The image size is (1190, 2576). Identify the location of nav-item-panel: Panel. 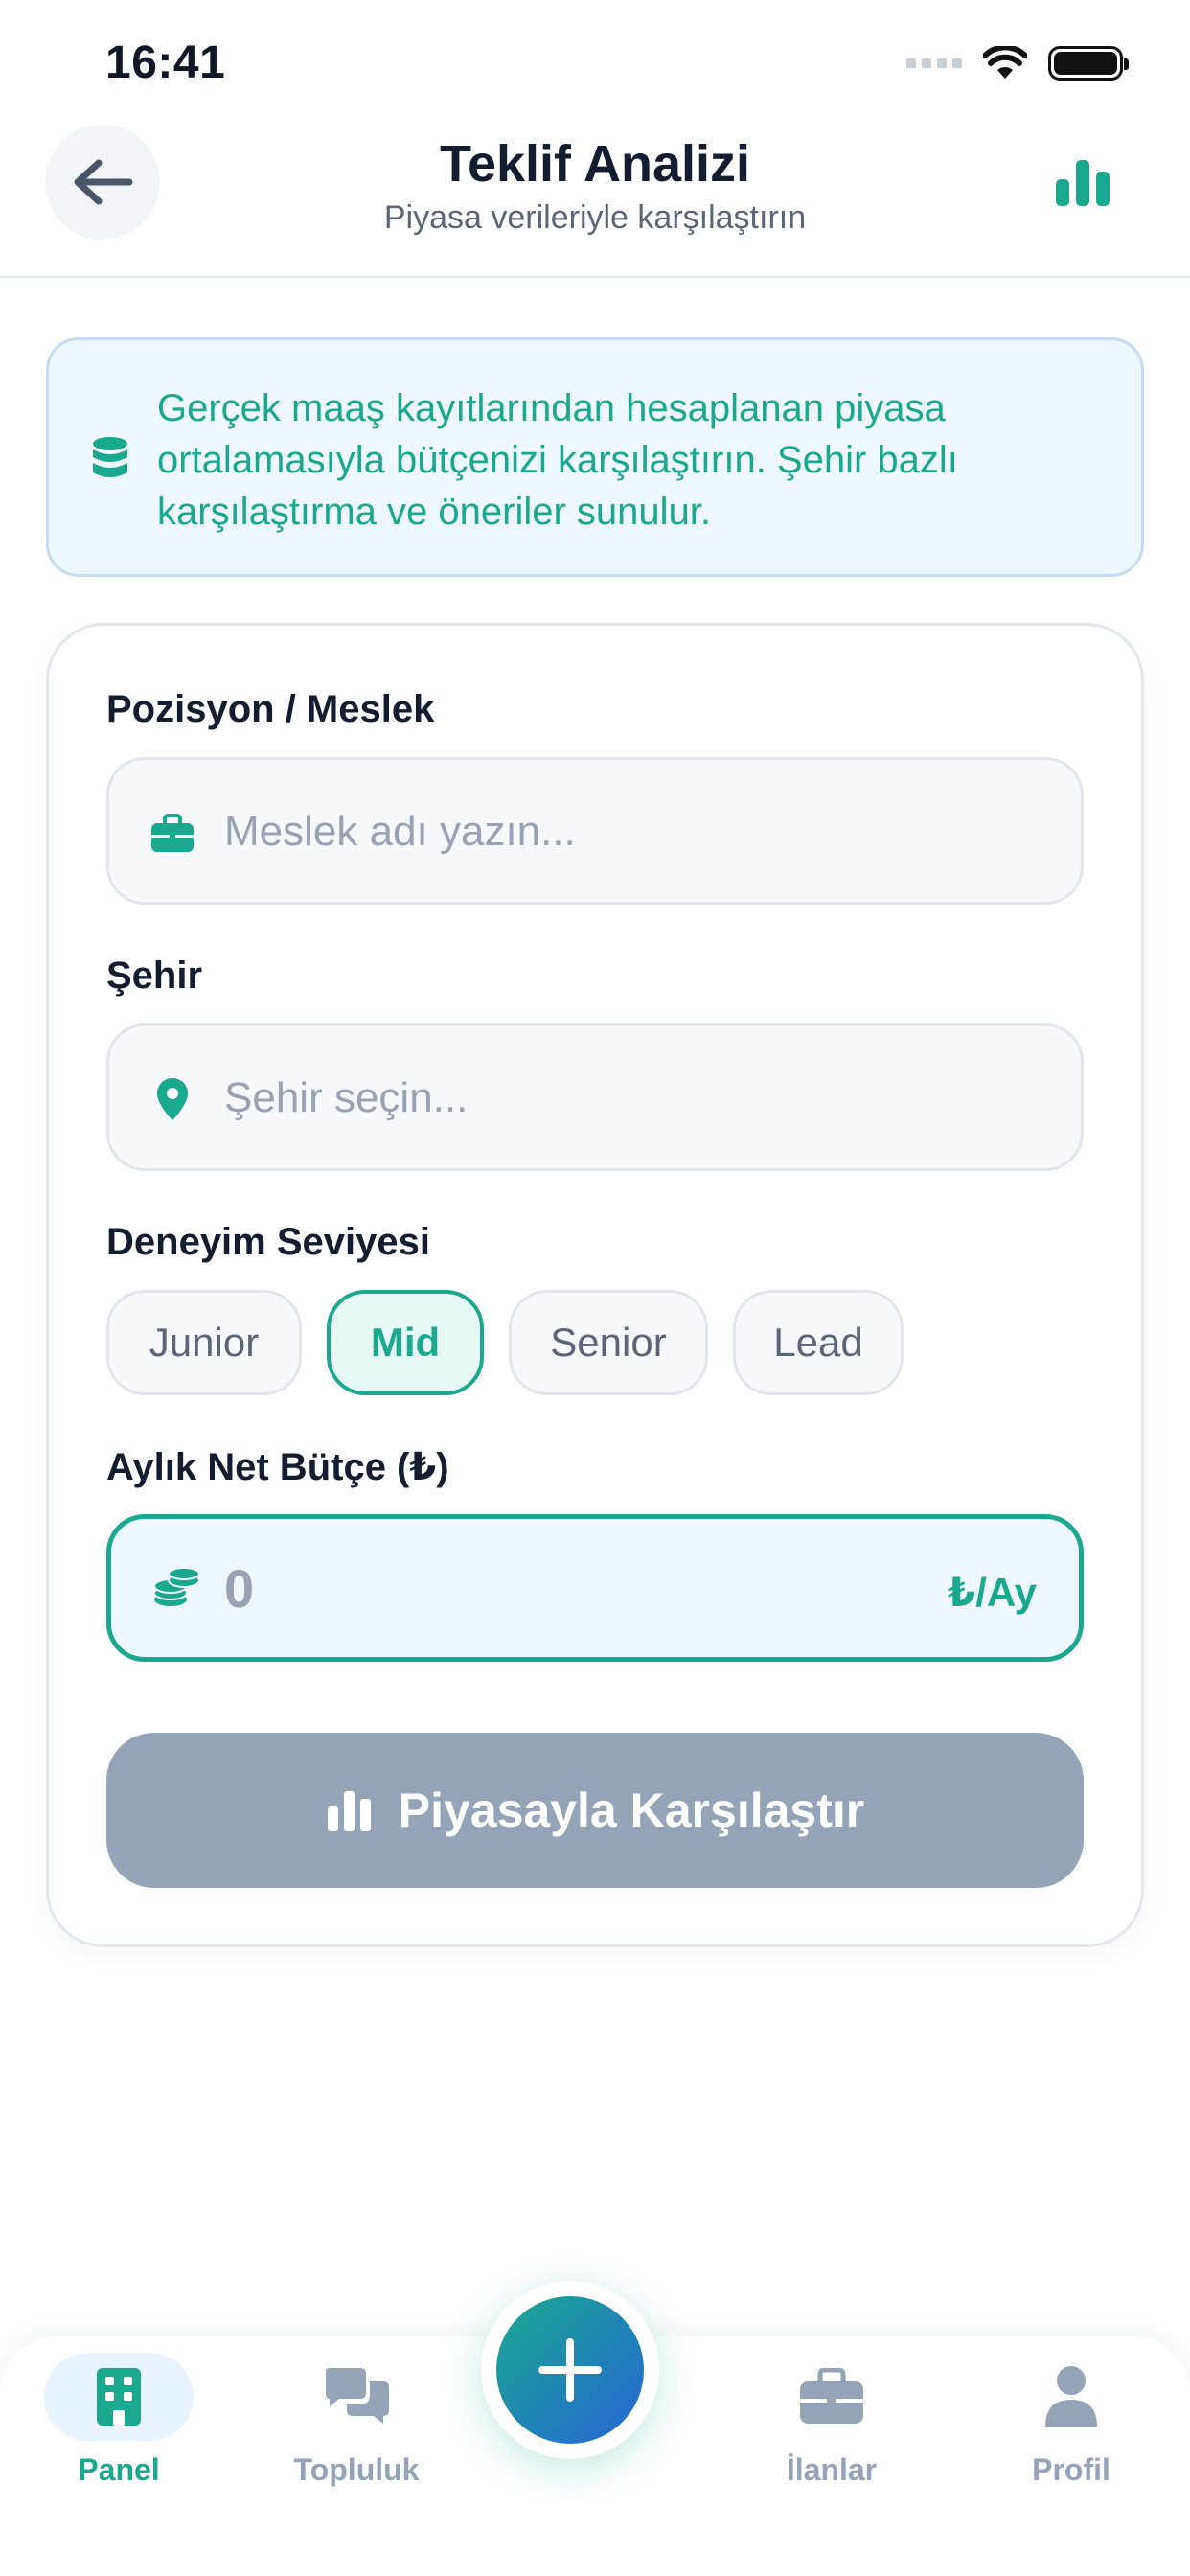
(119, 2420).